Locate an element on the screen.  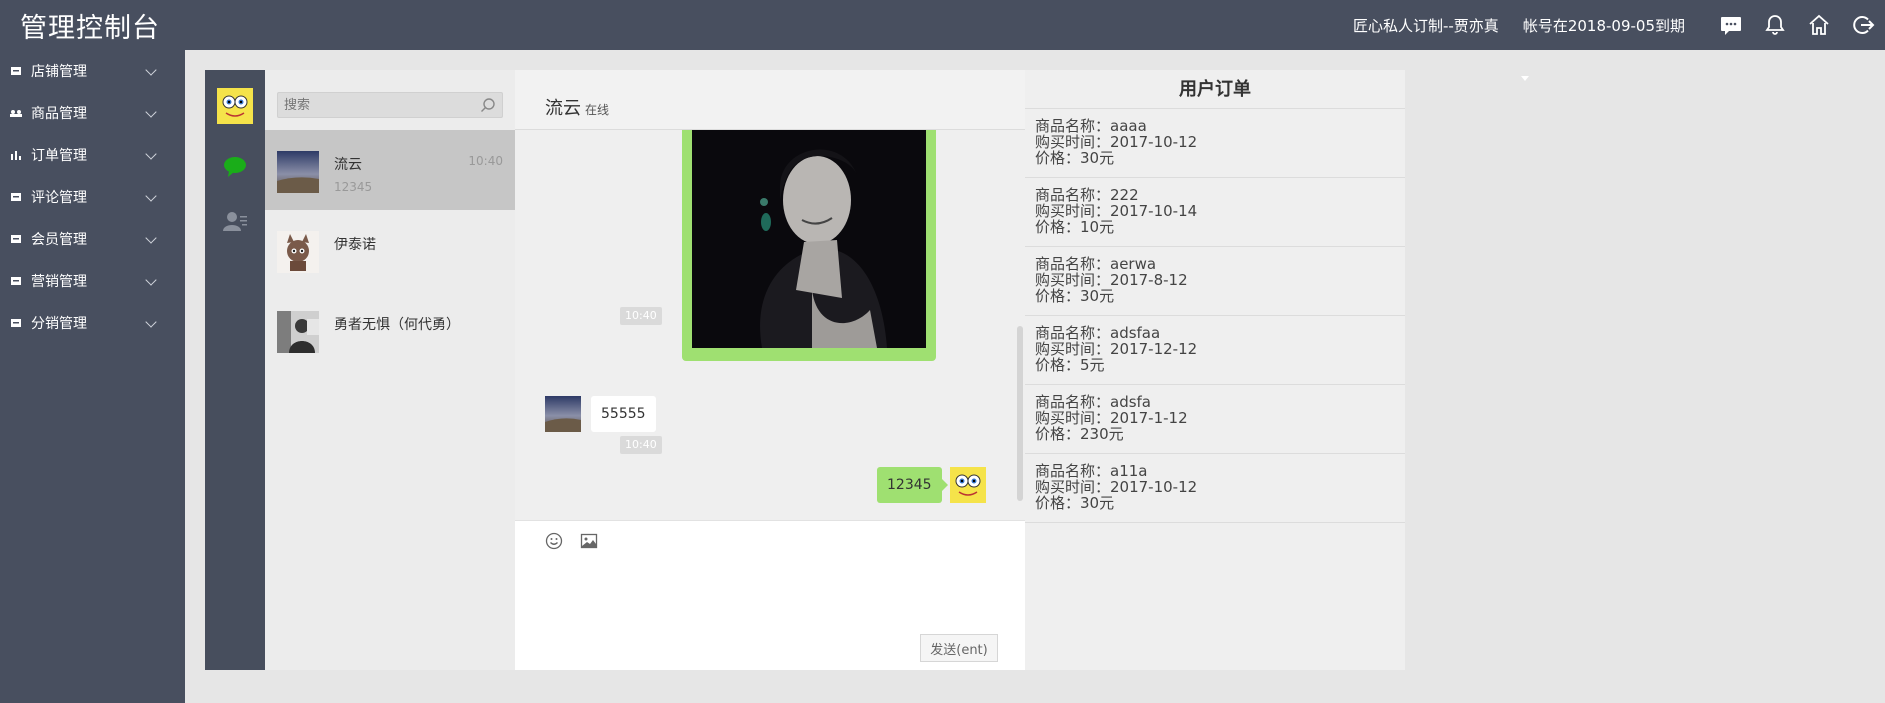
logout-icon is located at coordinates (1863, 25).